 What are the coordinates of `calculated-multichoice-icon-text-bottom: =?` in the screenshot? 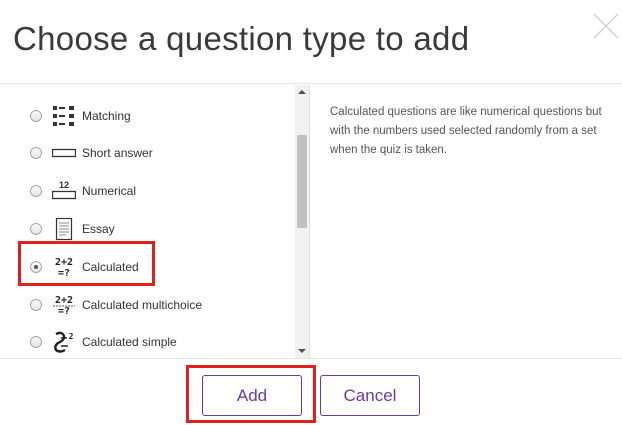 It's located at (64, 311).